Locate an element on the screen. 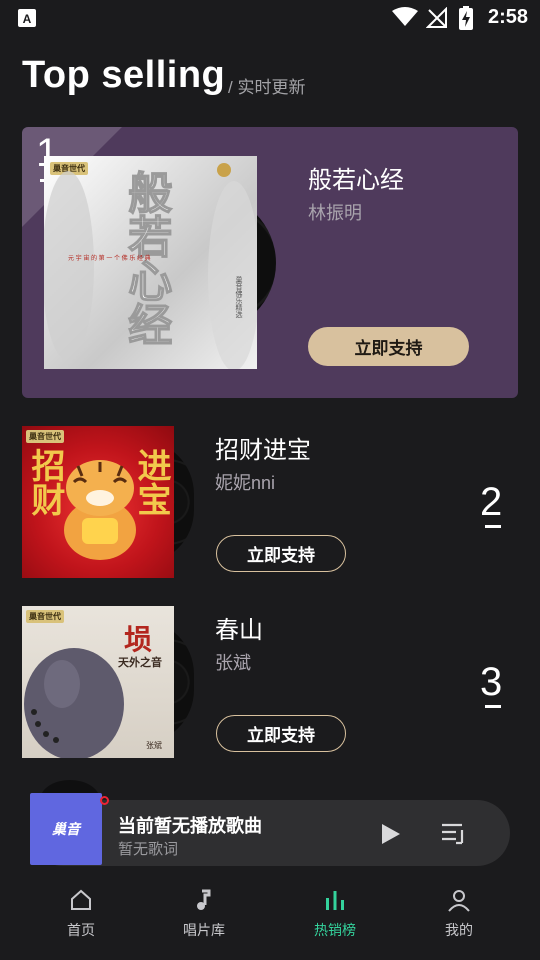 The image size is (540, 960). player-lyrics: 暂无歌词 is located at coordinates (148, 849).